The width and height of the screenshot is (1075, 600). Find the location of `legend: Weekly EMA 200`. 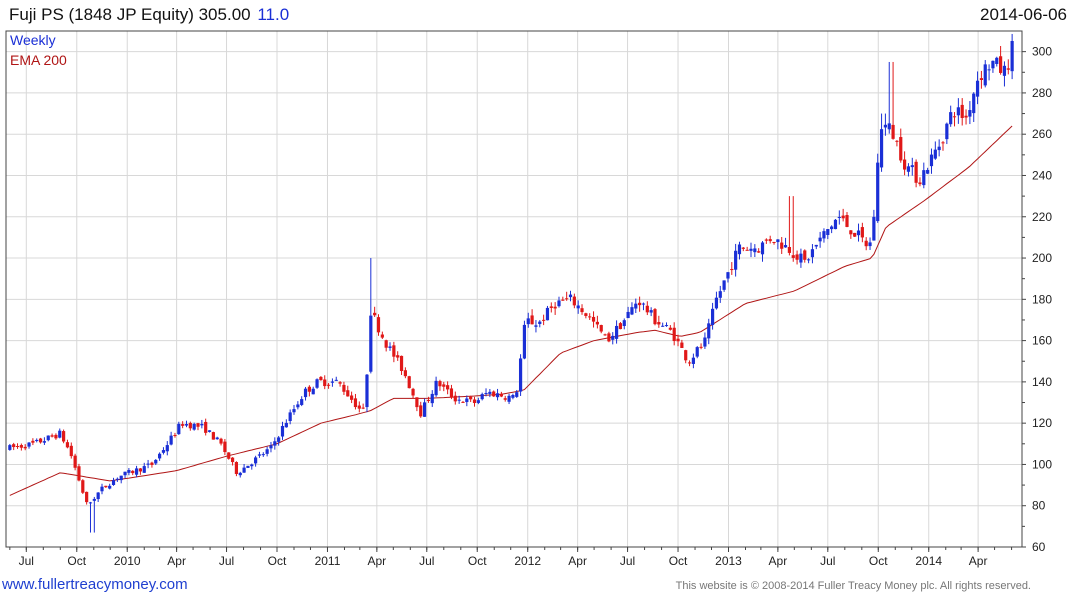

legend: Weekly EMA 200 is located at coordinates (38, 50).